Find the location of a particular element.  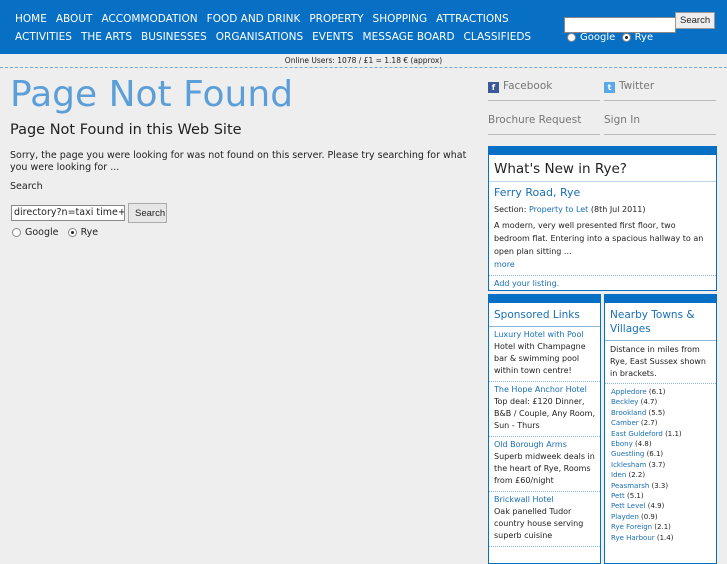

town-distance: (2.2) is located at coordinates (636, 475).